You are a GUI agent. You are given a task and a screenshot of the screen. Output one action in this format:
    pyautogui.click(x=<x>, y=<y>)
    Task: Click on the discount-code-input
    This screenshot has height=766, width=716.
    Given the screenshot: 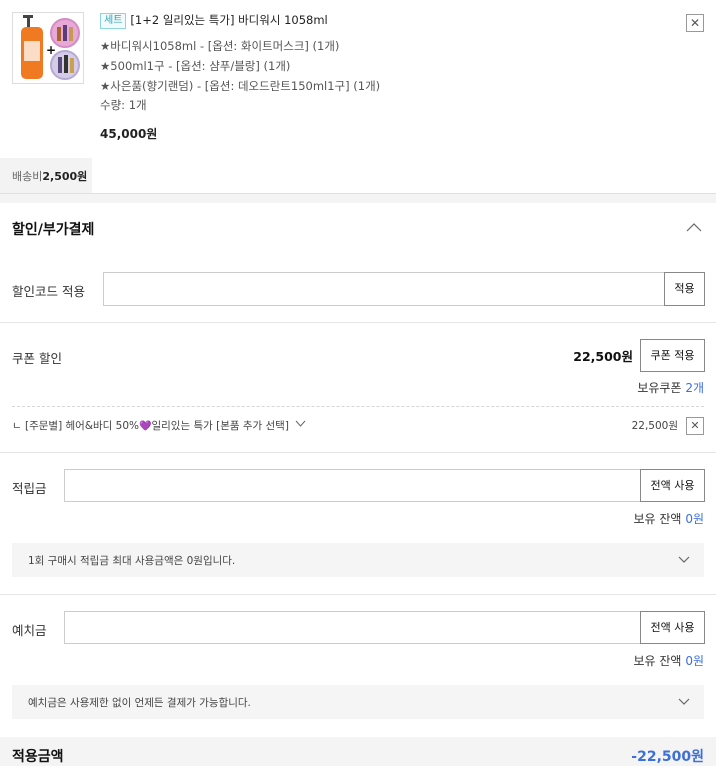 What is the action you would take?
    pyautogui.click(x=384, y=289)
    